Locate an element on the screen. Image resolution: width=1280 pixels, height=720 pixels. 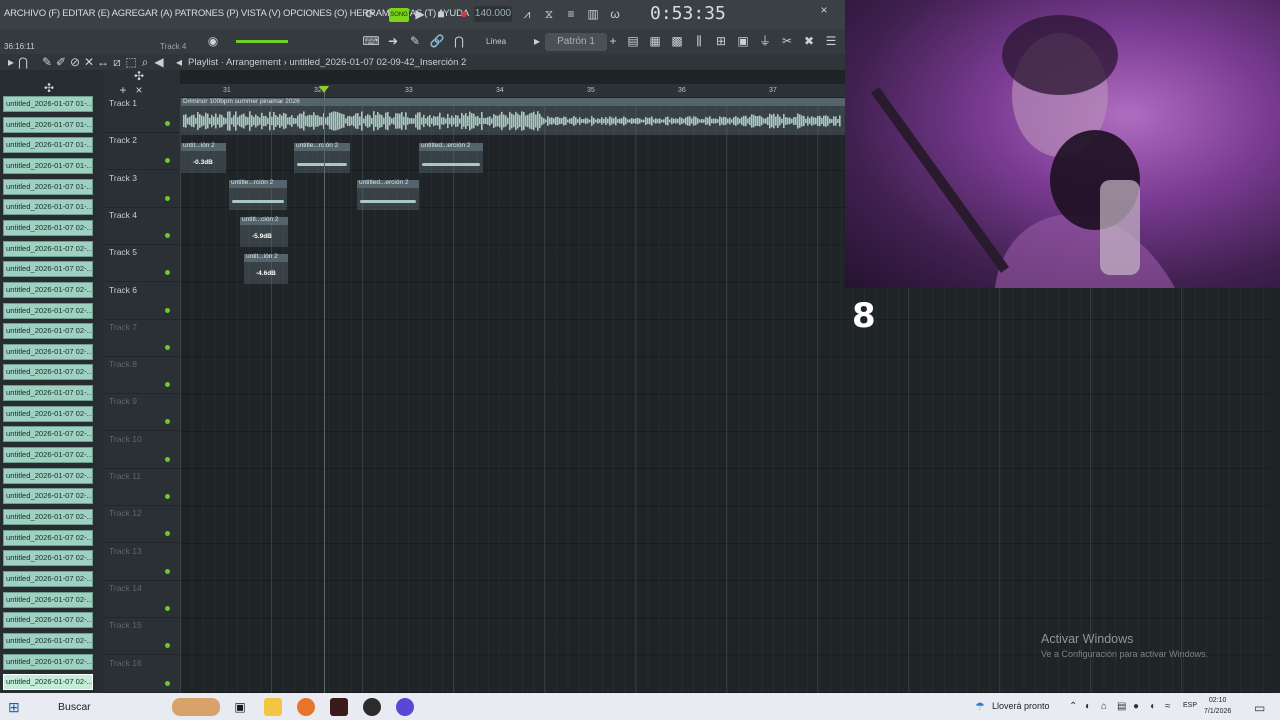
playlist-icon: ▤ is located at coordinates (633, 41).